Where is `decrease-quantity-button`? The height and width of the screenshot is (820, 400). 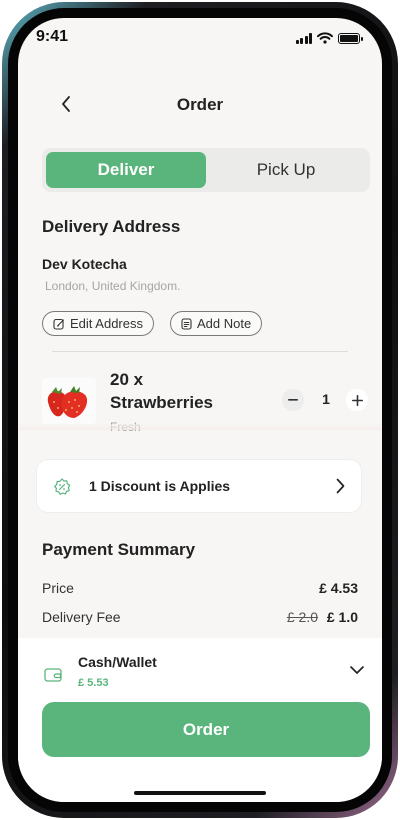
decrease-quantity-button is located at coordinates (293, 400).